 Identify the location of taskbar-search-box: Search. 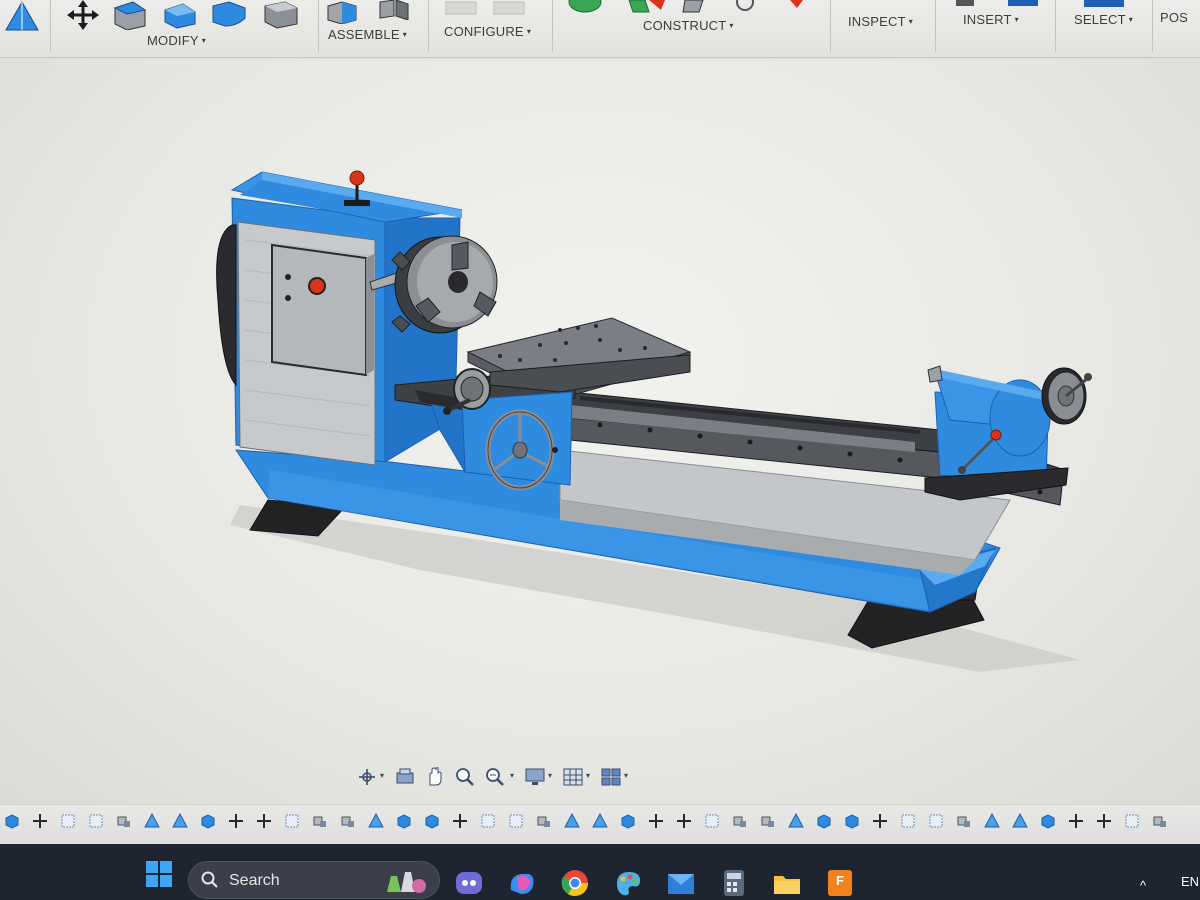
(314, 880).